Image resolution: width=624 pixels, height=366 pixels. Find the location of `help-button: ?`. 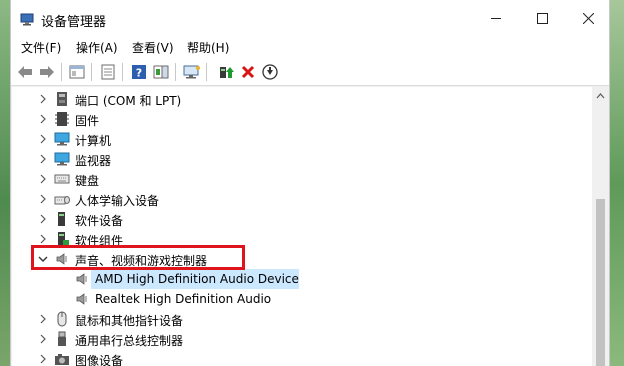

help-button: ? is located at coordinates (139, 72).